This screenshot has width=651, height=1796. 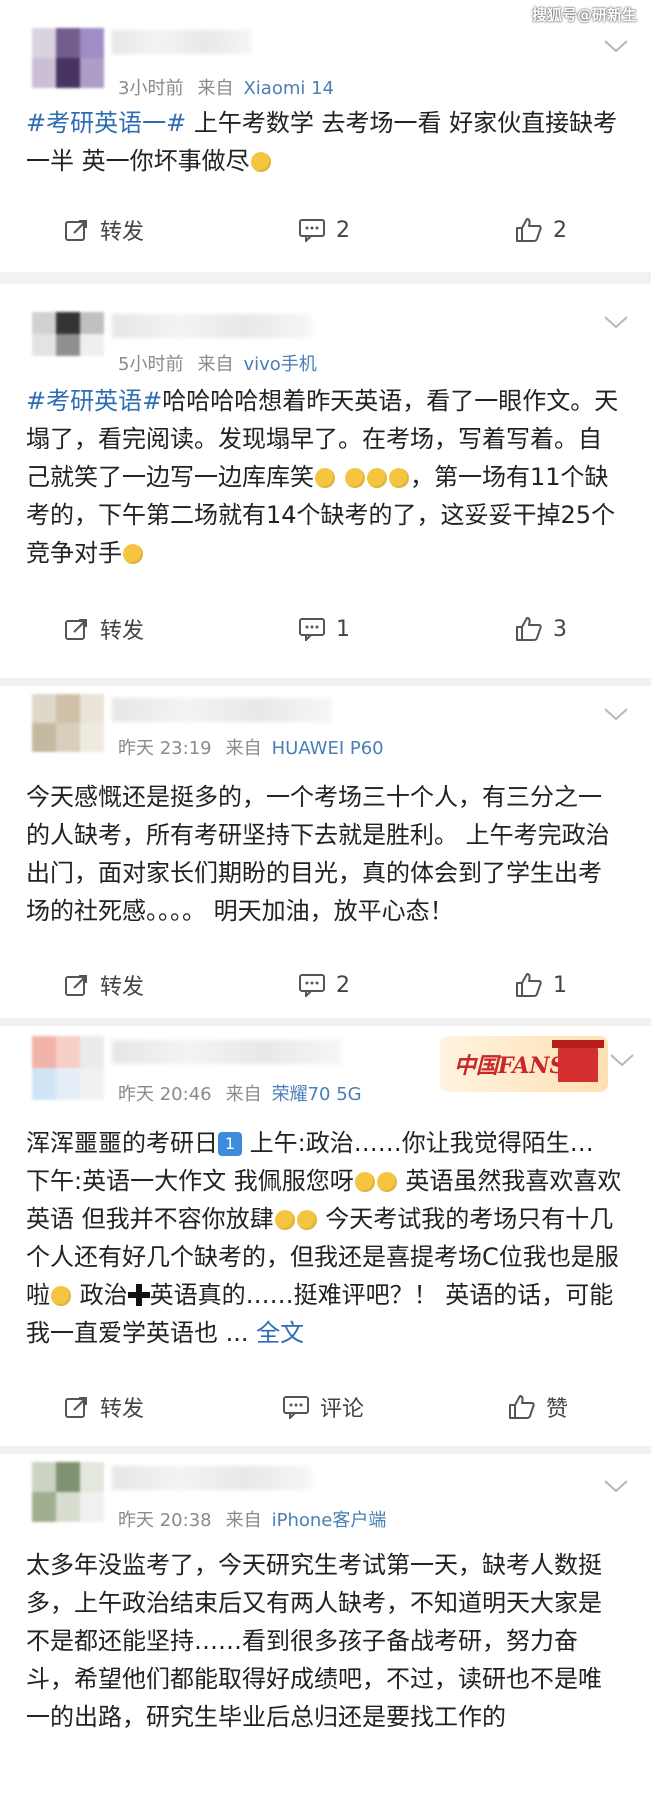 What do you see at coordinates (541, 230) in the screenshot?
I see `like-button: 2` at bounding box center [541, 230].